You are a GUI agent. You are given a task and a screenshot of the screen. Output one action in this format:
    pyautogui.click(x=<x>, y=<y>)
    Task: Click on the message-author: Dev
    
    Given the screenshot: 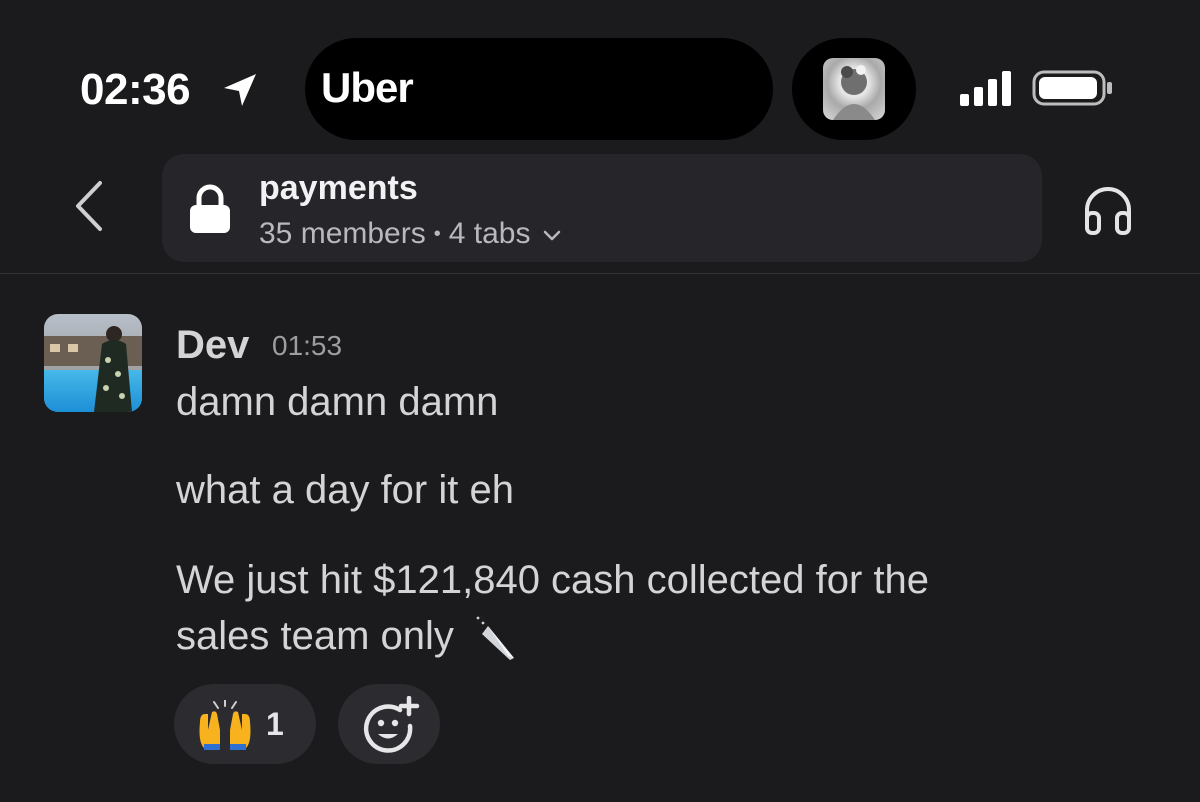 What is the action you would take?
    pyautogui.click(x=212, y=345)
    